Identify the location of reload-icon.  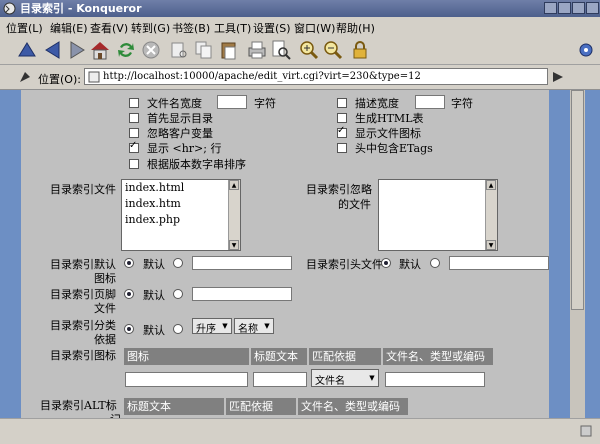
(126, 50).